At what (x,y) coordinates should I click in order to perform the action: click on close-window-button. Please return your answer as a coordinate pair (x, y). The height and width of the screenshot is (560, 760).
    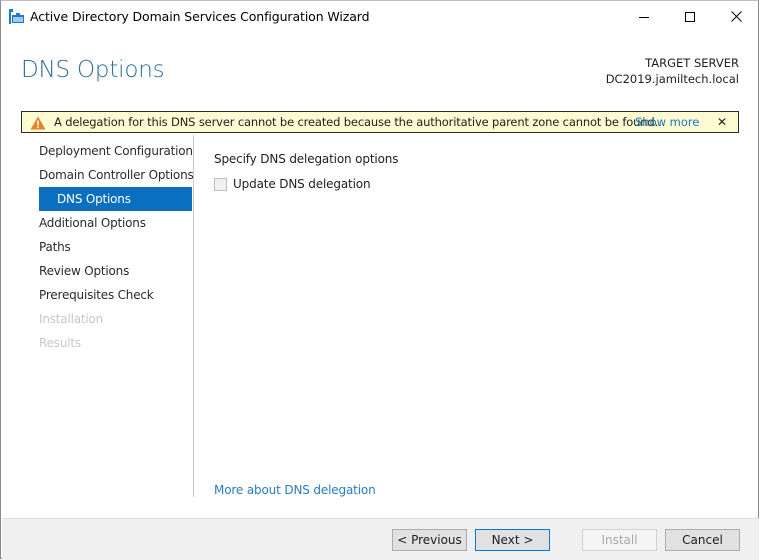
    Looking at the image, I should click on (736, 16).